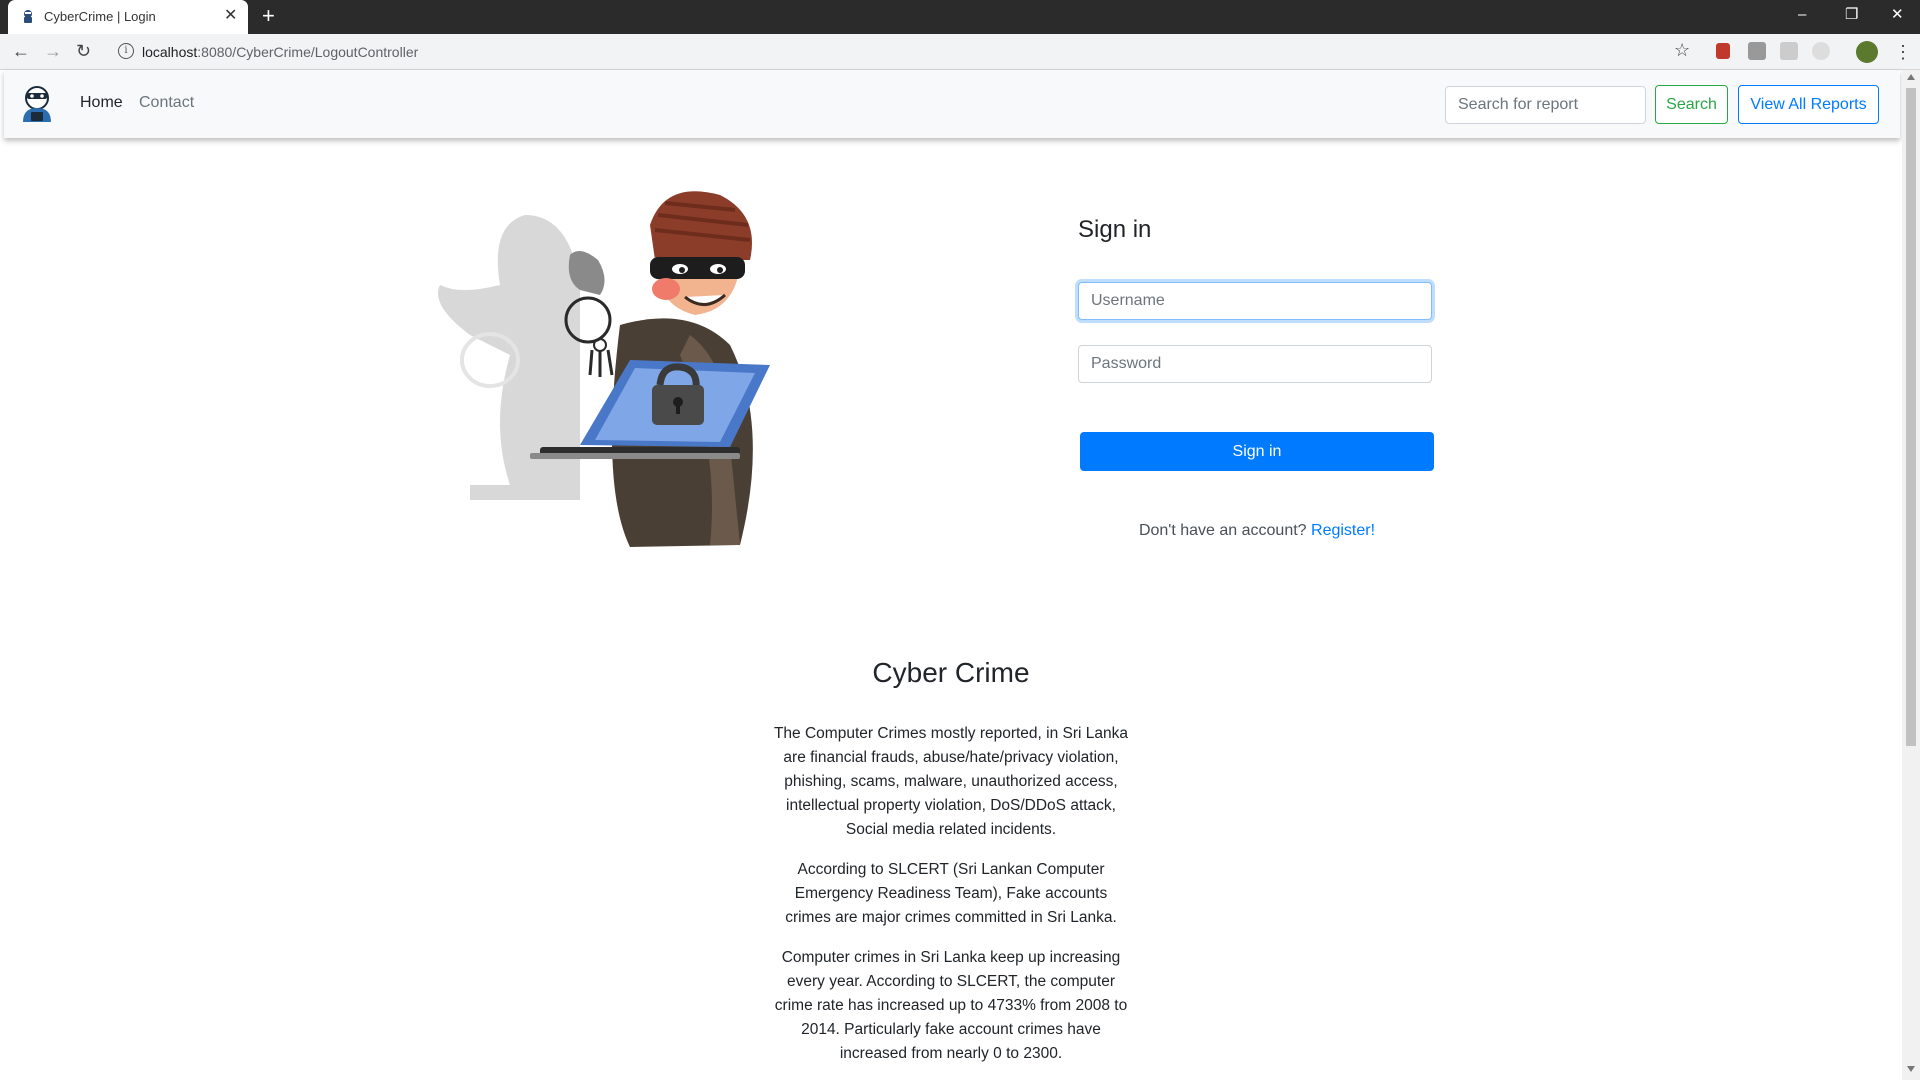 This screenshot has width=1920, height=1080. What do you see at coordinates (960, 17) in the screenshot?
I see `browser-tabstrip: CyberCrime | Login ✕ + – ❐ ✕` at bounding box center [960, 17].